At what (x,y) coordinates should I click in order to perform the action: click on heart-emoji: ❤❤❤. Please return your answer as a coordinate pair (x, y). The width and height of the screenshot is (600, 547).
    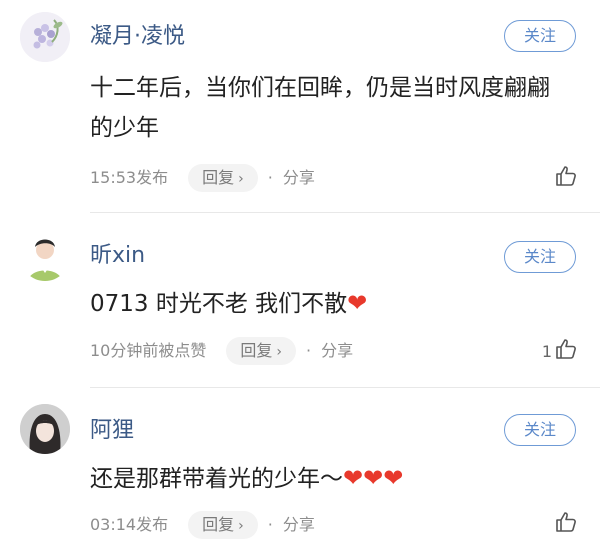
    Looking at the image, I should click on (373, 478).